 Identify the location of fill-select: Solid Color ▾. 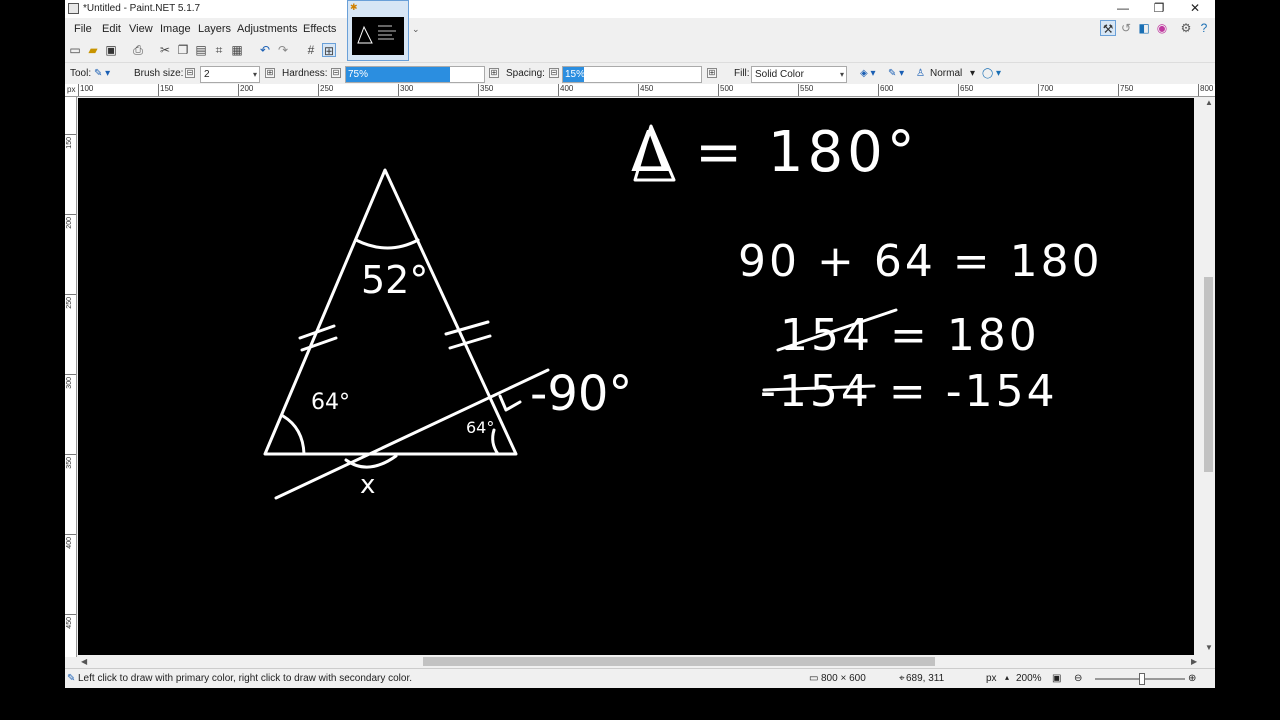
(799, 74).